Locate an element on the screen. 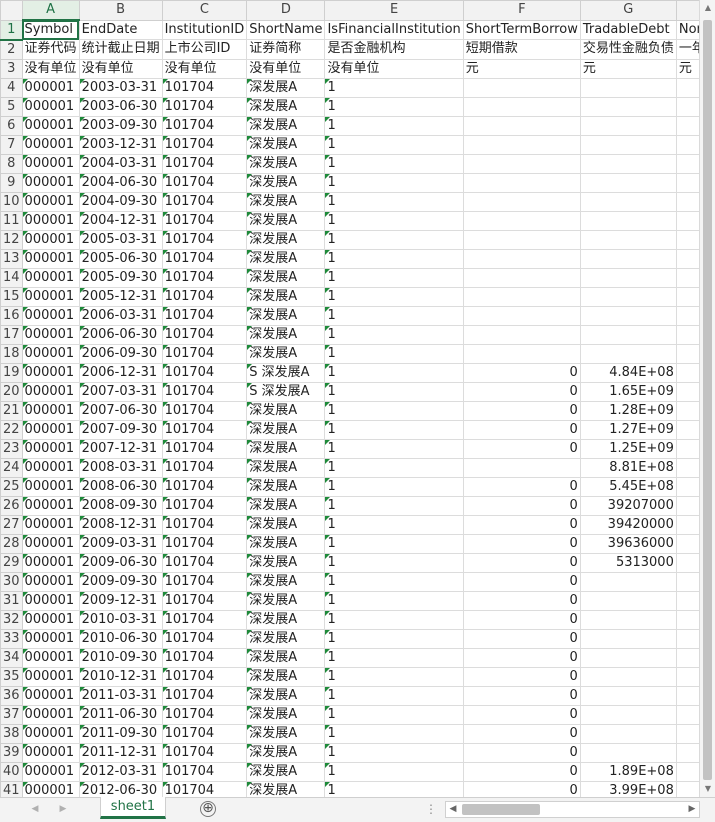 This screenshot has width=715, height=822. row-header: 6 is located at coordinates (11, 125).